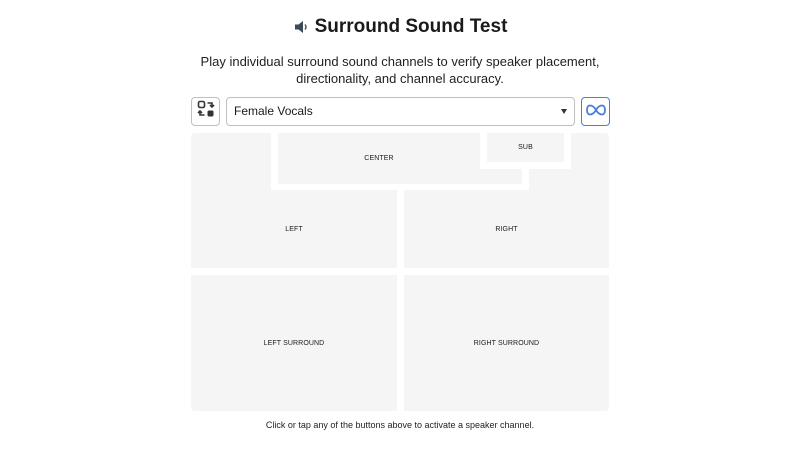 Image resolution: width=800 pixels, height=475 pixels. I want to click on page-title-text: Surround Sound Test, so click(411, 26).